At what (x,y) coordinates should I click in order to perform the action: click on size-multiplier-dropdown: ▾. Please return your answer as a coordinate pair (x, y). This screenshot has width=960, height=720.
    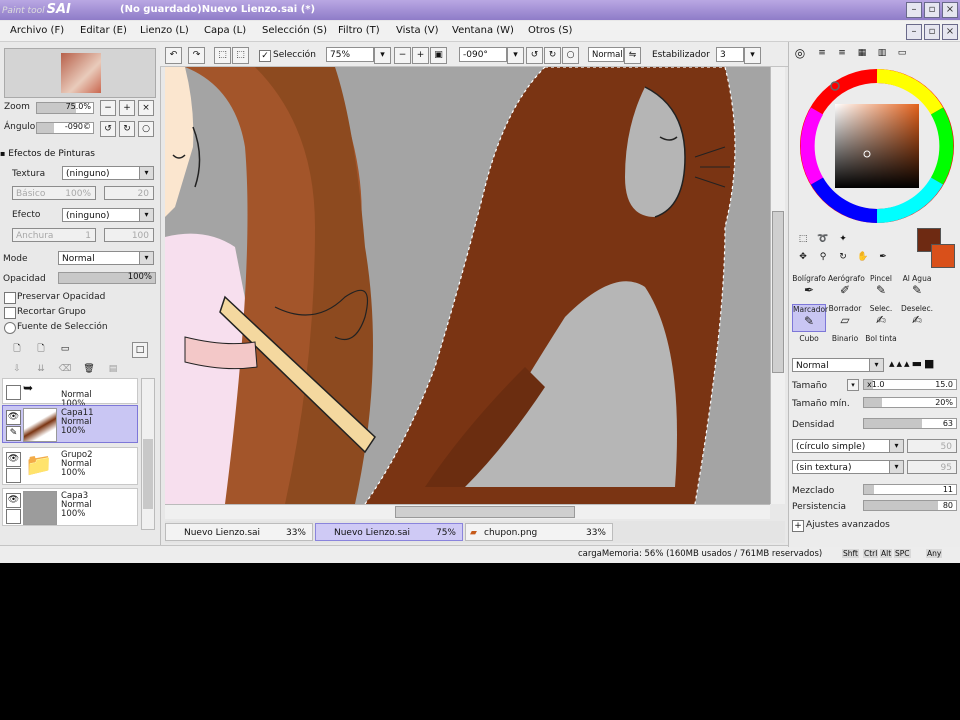
    Looking at the image, I should click on (853, 385).